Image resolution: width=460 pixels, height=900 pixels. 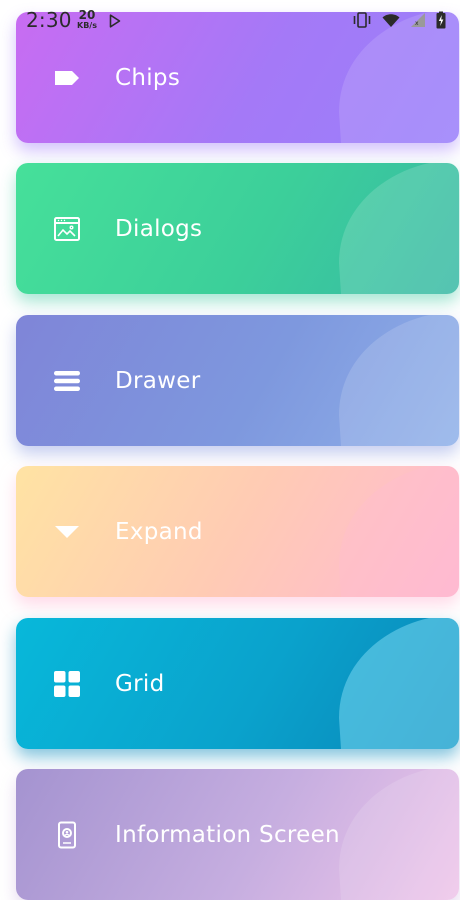 I want to click on battery-icon, so click(x=441, y=20).